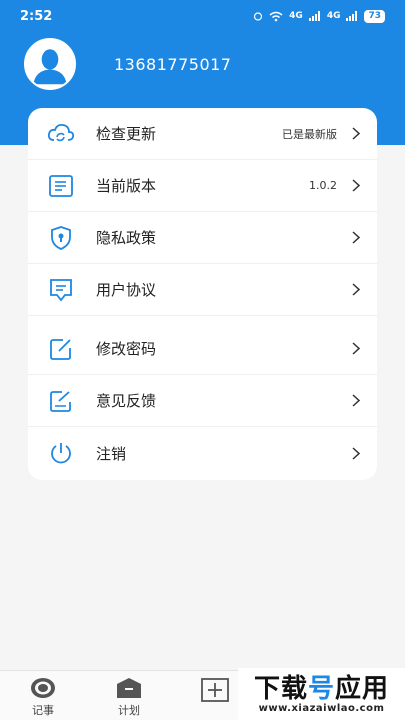 This screenshot has width=405, height=720. I want to click on document-lines-icon, so click(61, 186).